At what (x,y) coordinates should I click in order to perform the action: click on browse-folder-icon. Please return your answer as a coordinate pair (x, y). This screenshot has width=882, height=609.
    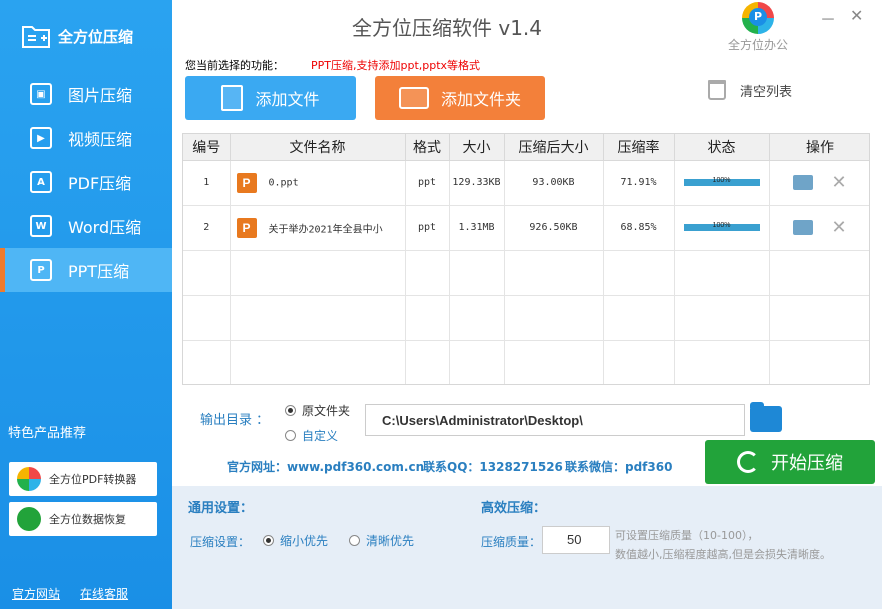
    Looking at the image, I should click on (766, 417).